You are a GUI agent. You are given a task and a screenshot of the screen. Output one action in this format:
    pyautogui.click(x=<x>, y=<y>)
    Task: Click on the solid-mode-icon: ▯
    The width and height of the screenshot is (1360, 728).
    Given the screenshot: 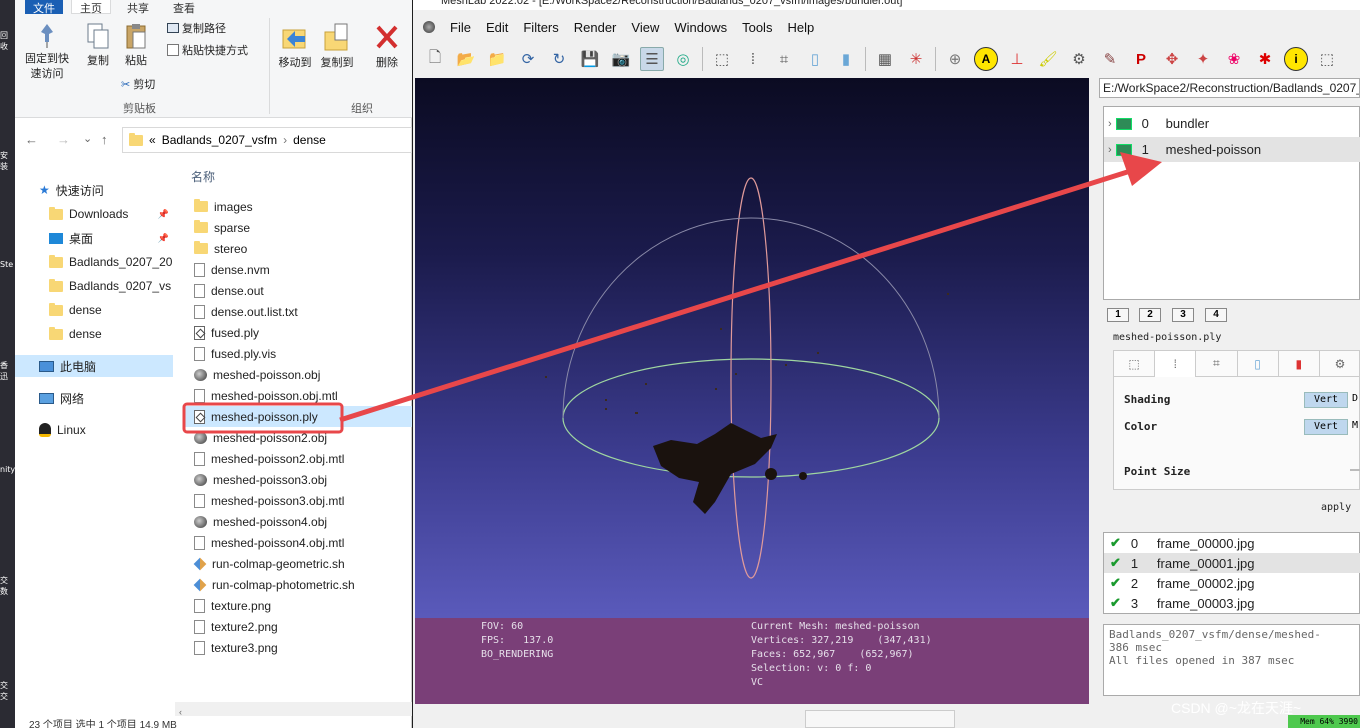 What is the action you would take?
    pyautogui.click(x=1258, y=364)
    